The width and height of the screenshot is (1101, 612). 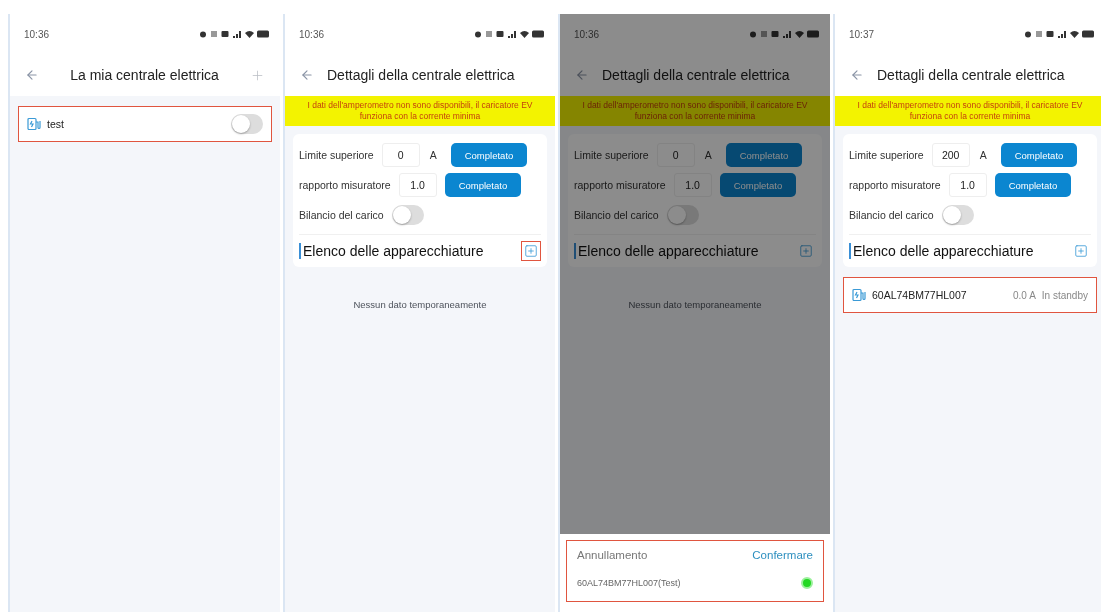 What do you see at coordinates (970, 295) in the screenshot?
I see `device-item: 60AL74BM77HL007 0.0 A In standby` at bounding box center [970, 295].